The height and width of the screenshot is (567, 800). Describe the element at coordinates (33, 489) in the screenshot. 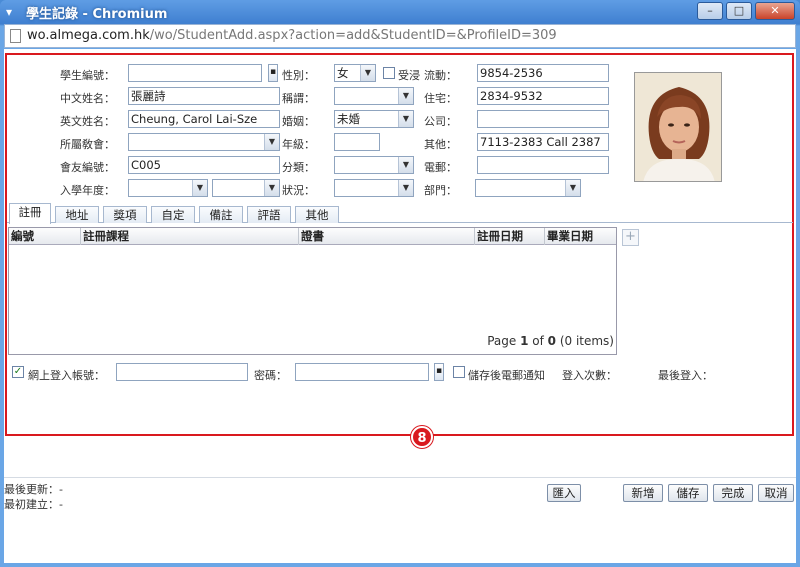

I see `last-update-text: 最後更新：-` at that location.